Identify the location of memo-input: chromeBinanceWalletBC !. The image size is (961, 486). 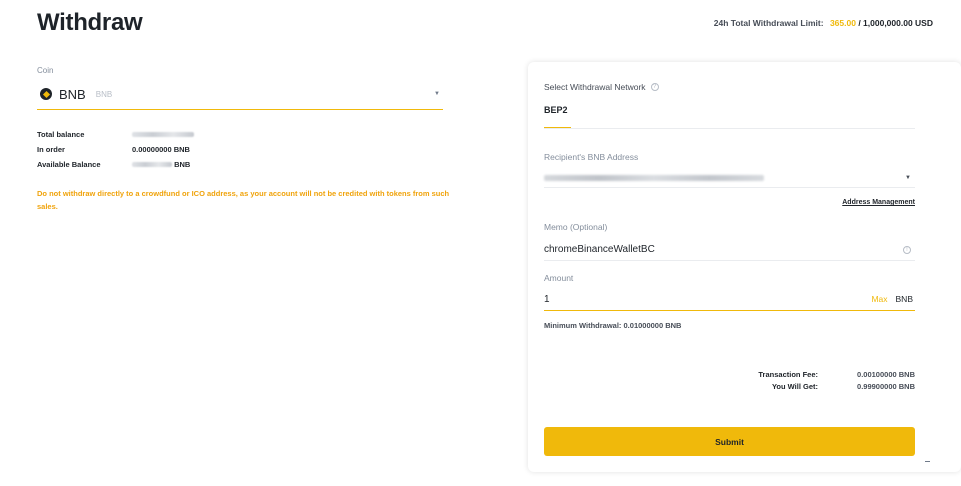
(729, 250).